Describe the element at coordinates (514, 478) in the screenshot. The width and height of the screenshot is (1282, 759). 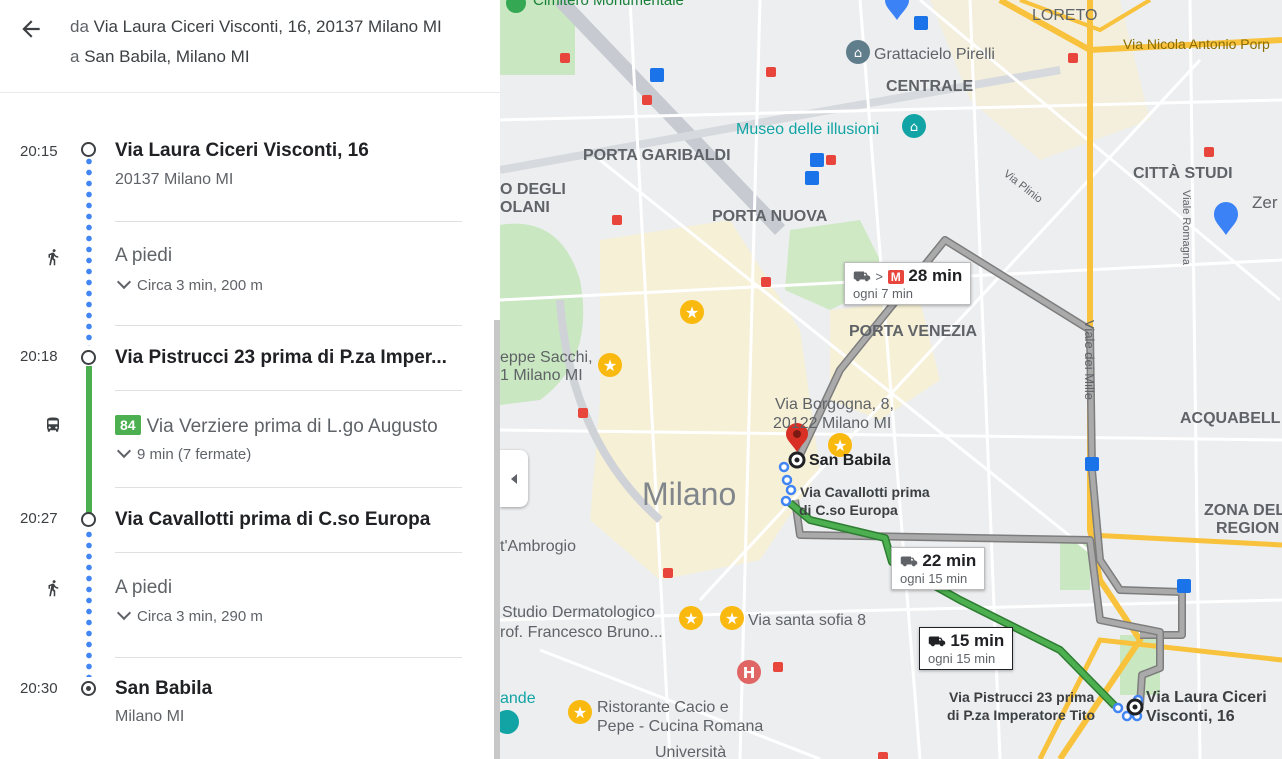
I see `collapse-panel-button` at that location.